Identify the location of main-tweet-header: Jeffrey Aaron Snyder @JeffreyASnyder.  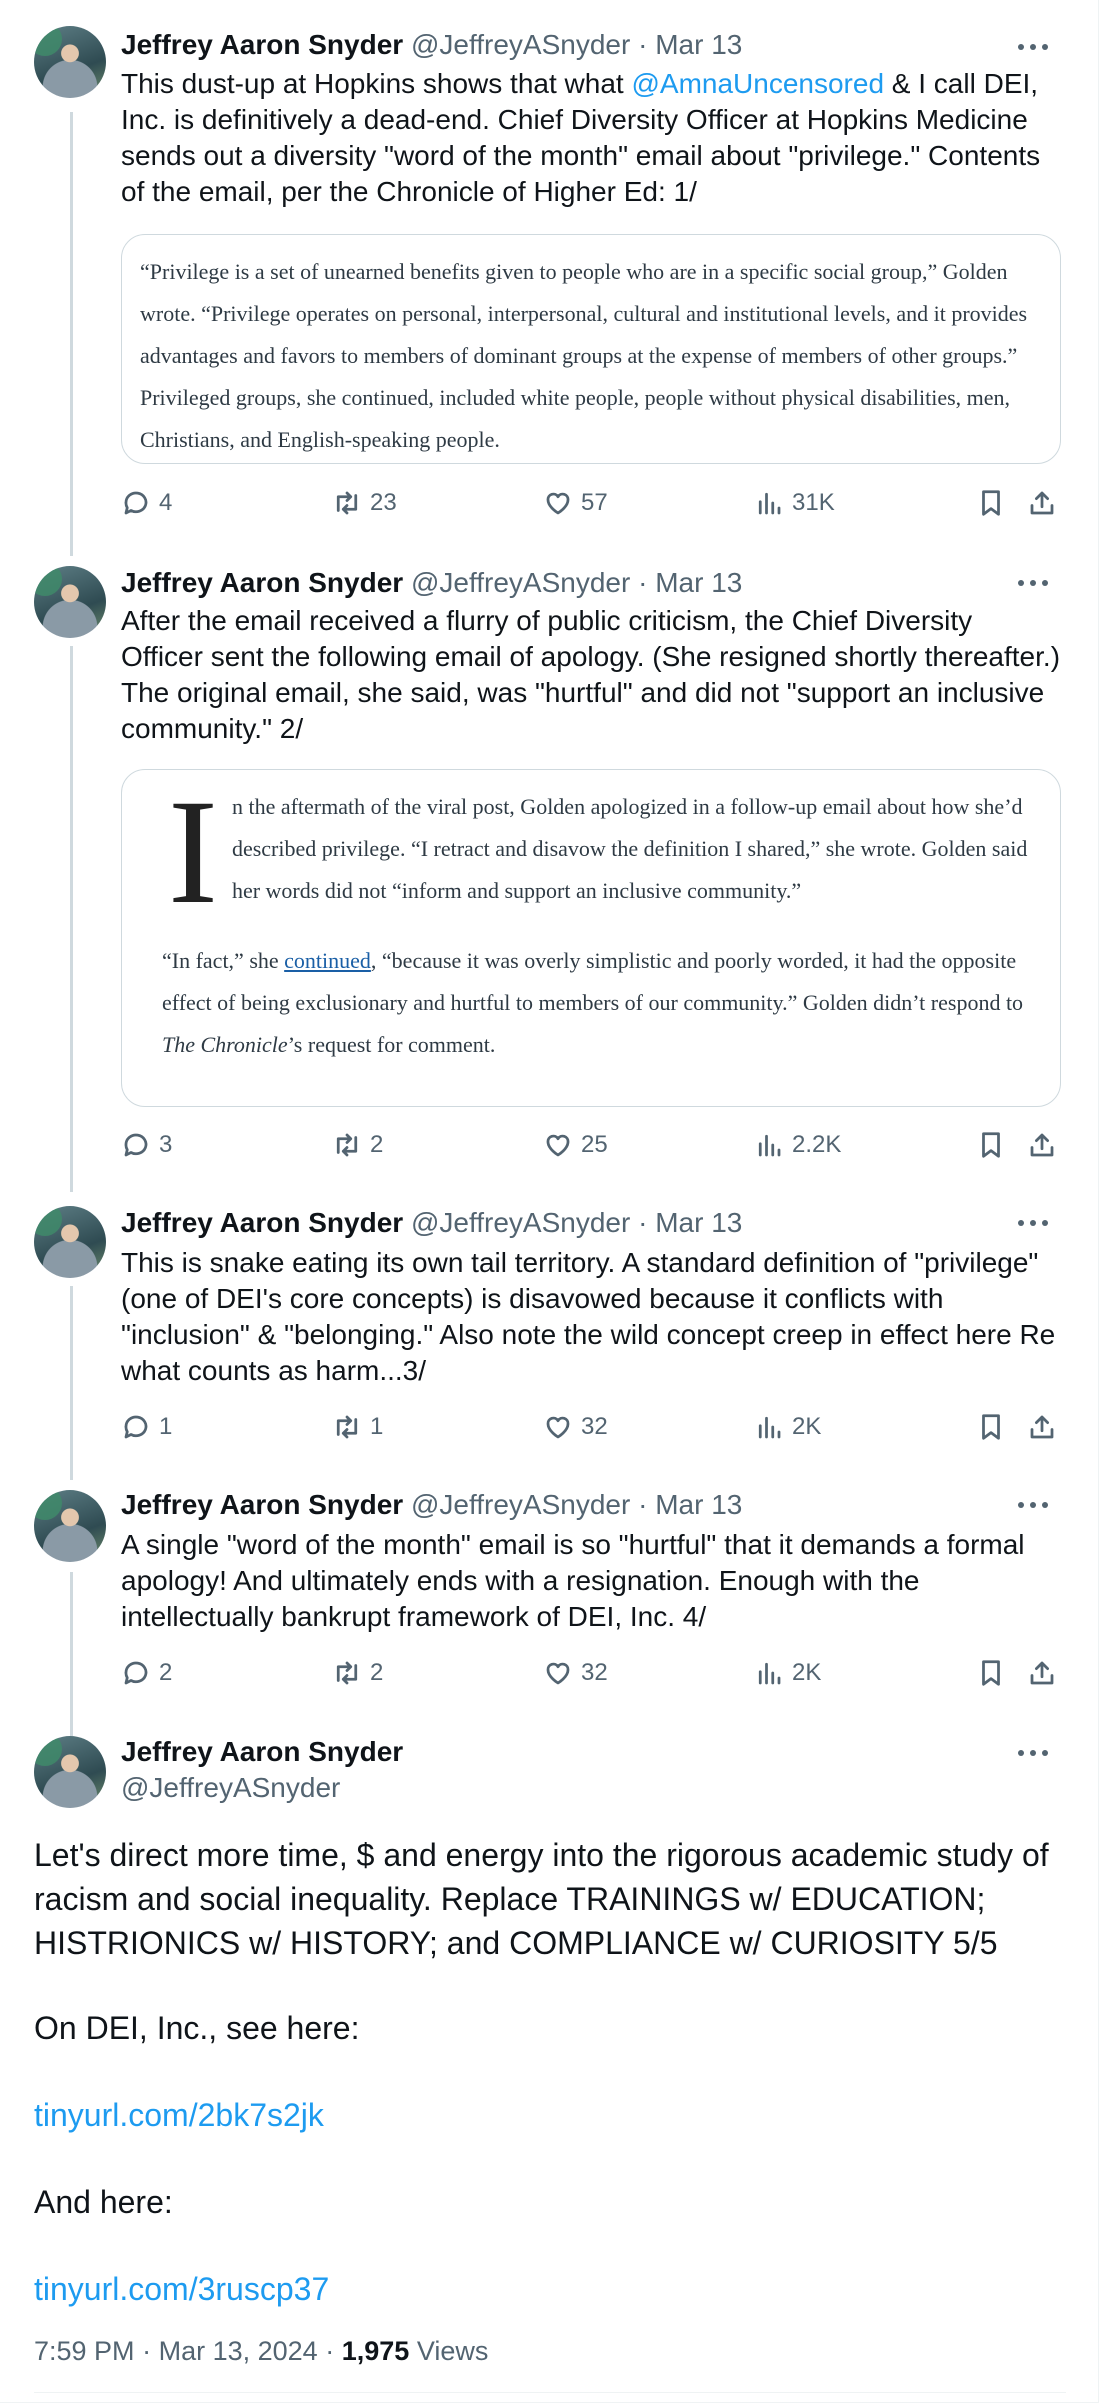
(262, 1770).